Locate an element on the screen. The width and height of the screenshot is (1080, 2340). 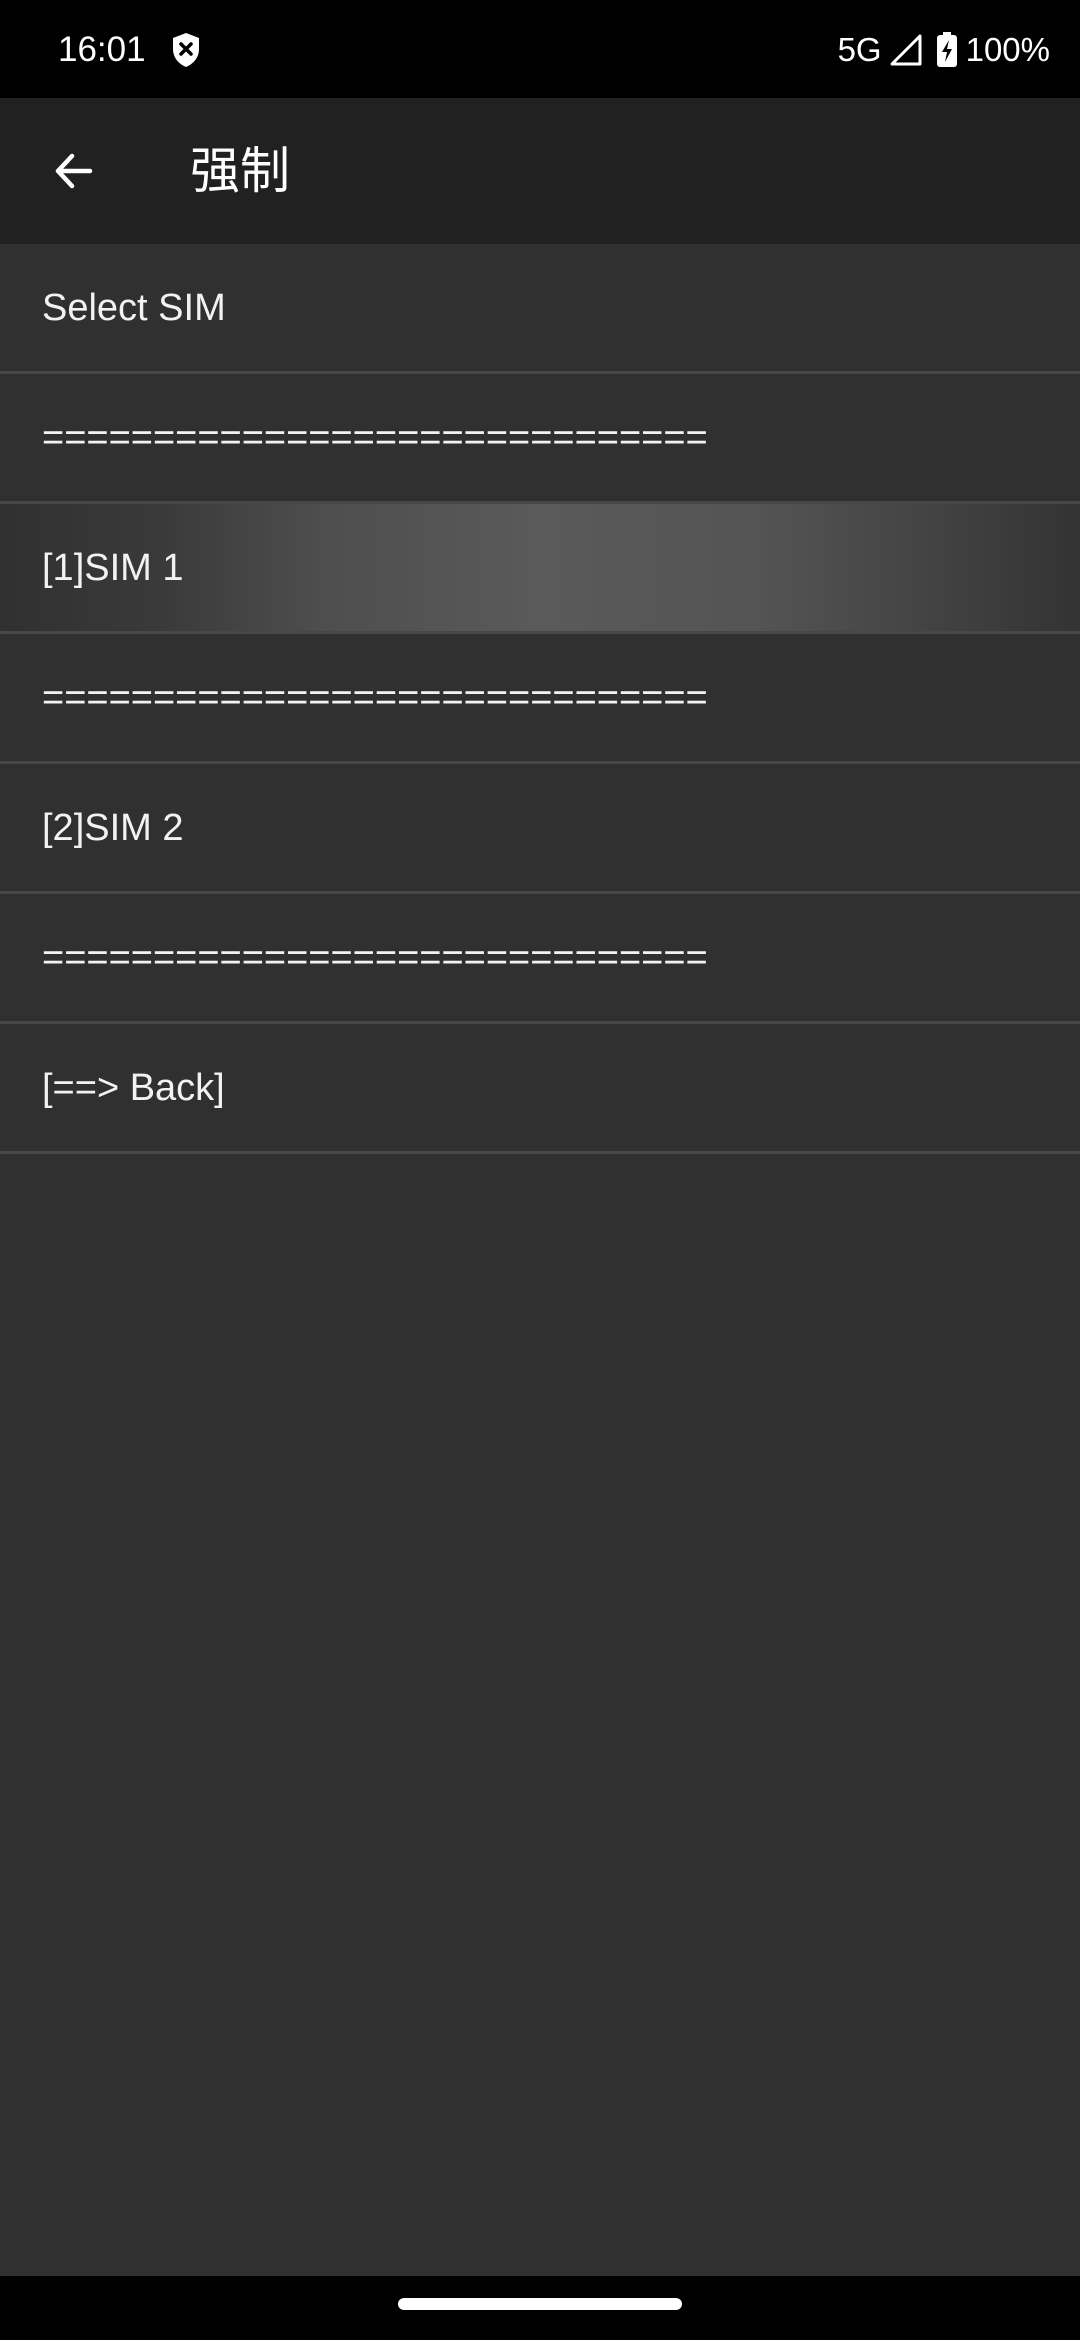
status-icons: 5G 100% is located at coordinates (944, 50).